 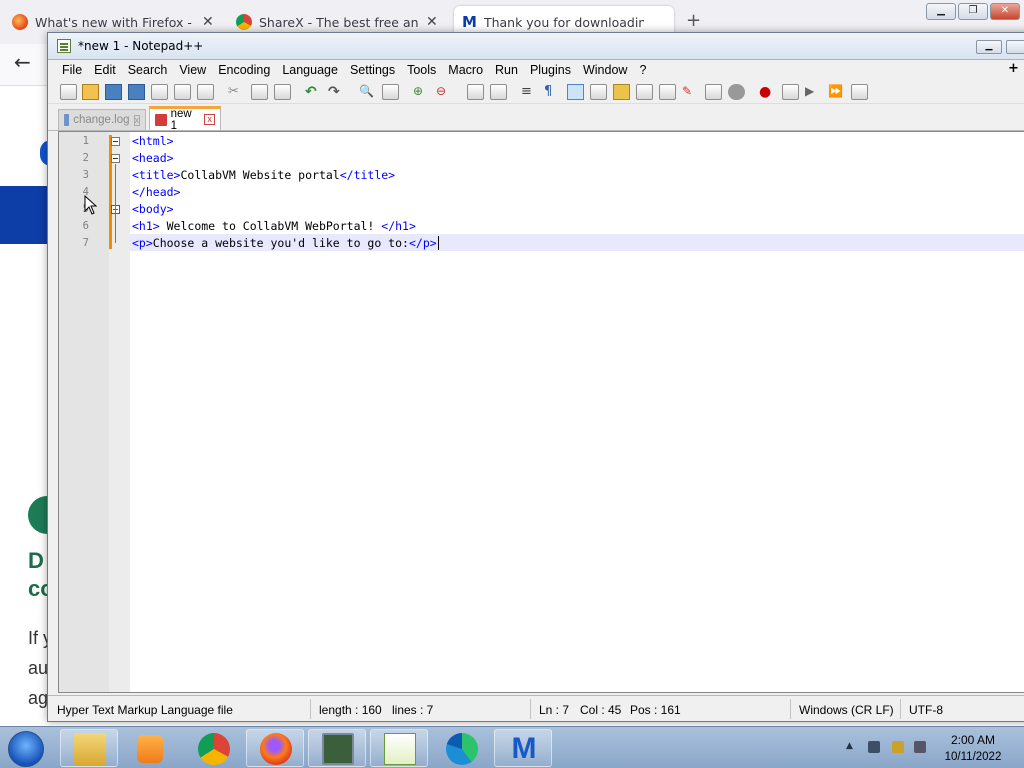 I want to click on paste-icon, so click(x=282, y=92).